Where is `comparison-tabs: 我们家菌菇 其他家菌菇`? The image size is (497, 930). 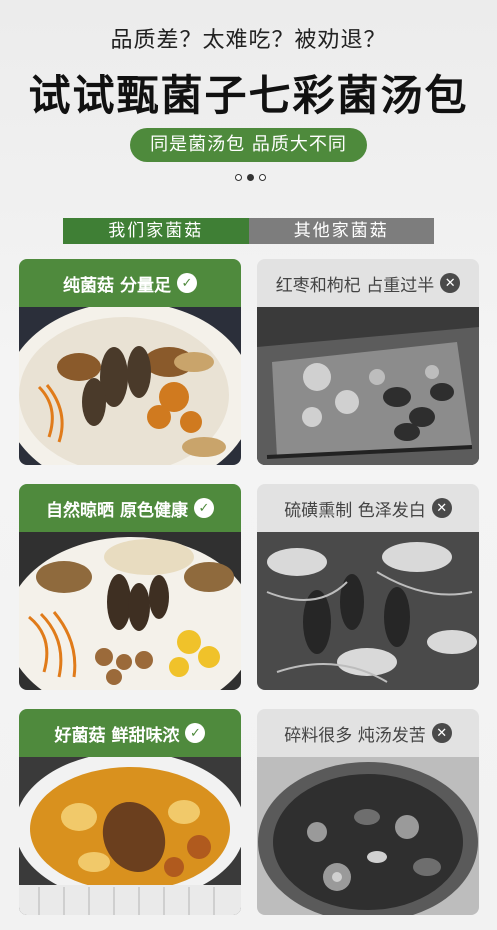
comparison-tabs: 我们家菌菇 其他家菌菇 is located at coordinates (248, 231).